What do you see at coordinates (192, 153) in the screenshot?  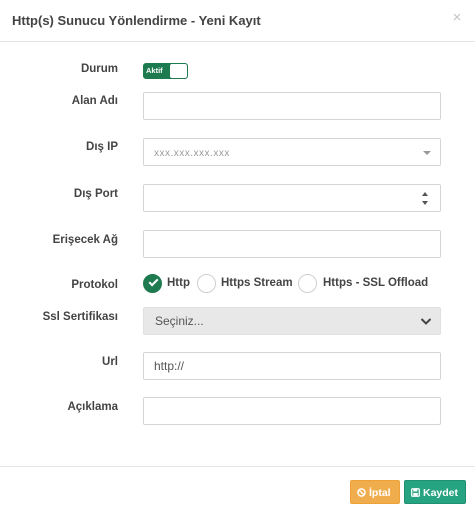 I see `external-ip-placeholder: xxx.xxx.xxx.xxx` at bounding box center [192, 153].